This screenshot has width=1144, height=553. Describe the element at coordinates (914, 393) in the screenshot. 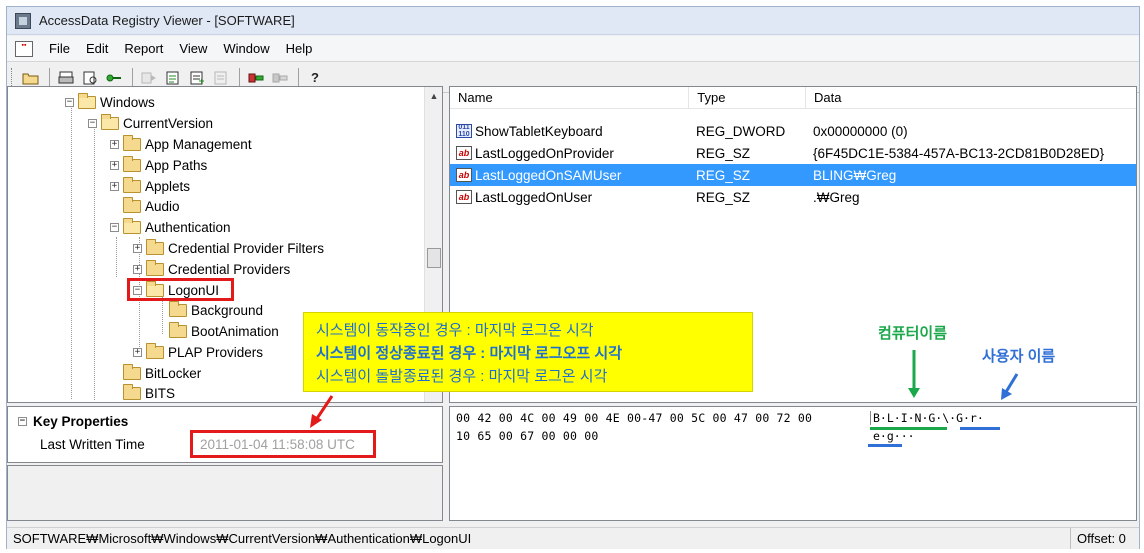

I see `green-arrowhead-icon` at that location.